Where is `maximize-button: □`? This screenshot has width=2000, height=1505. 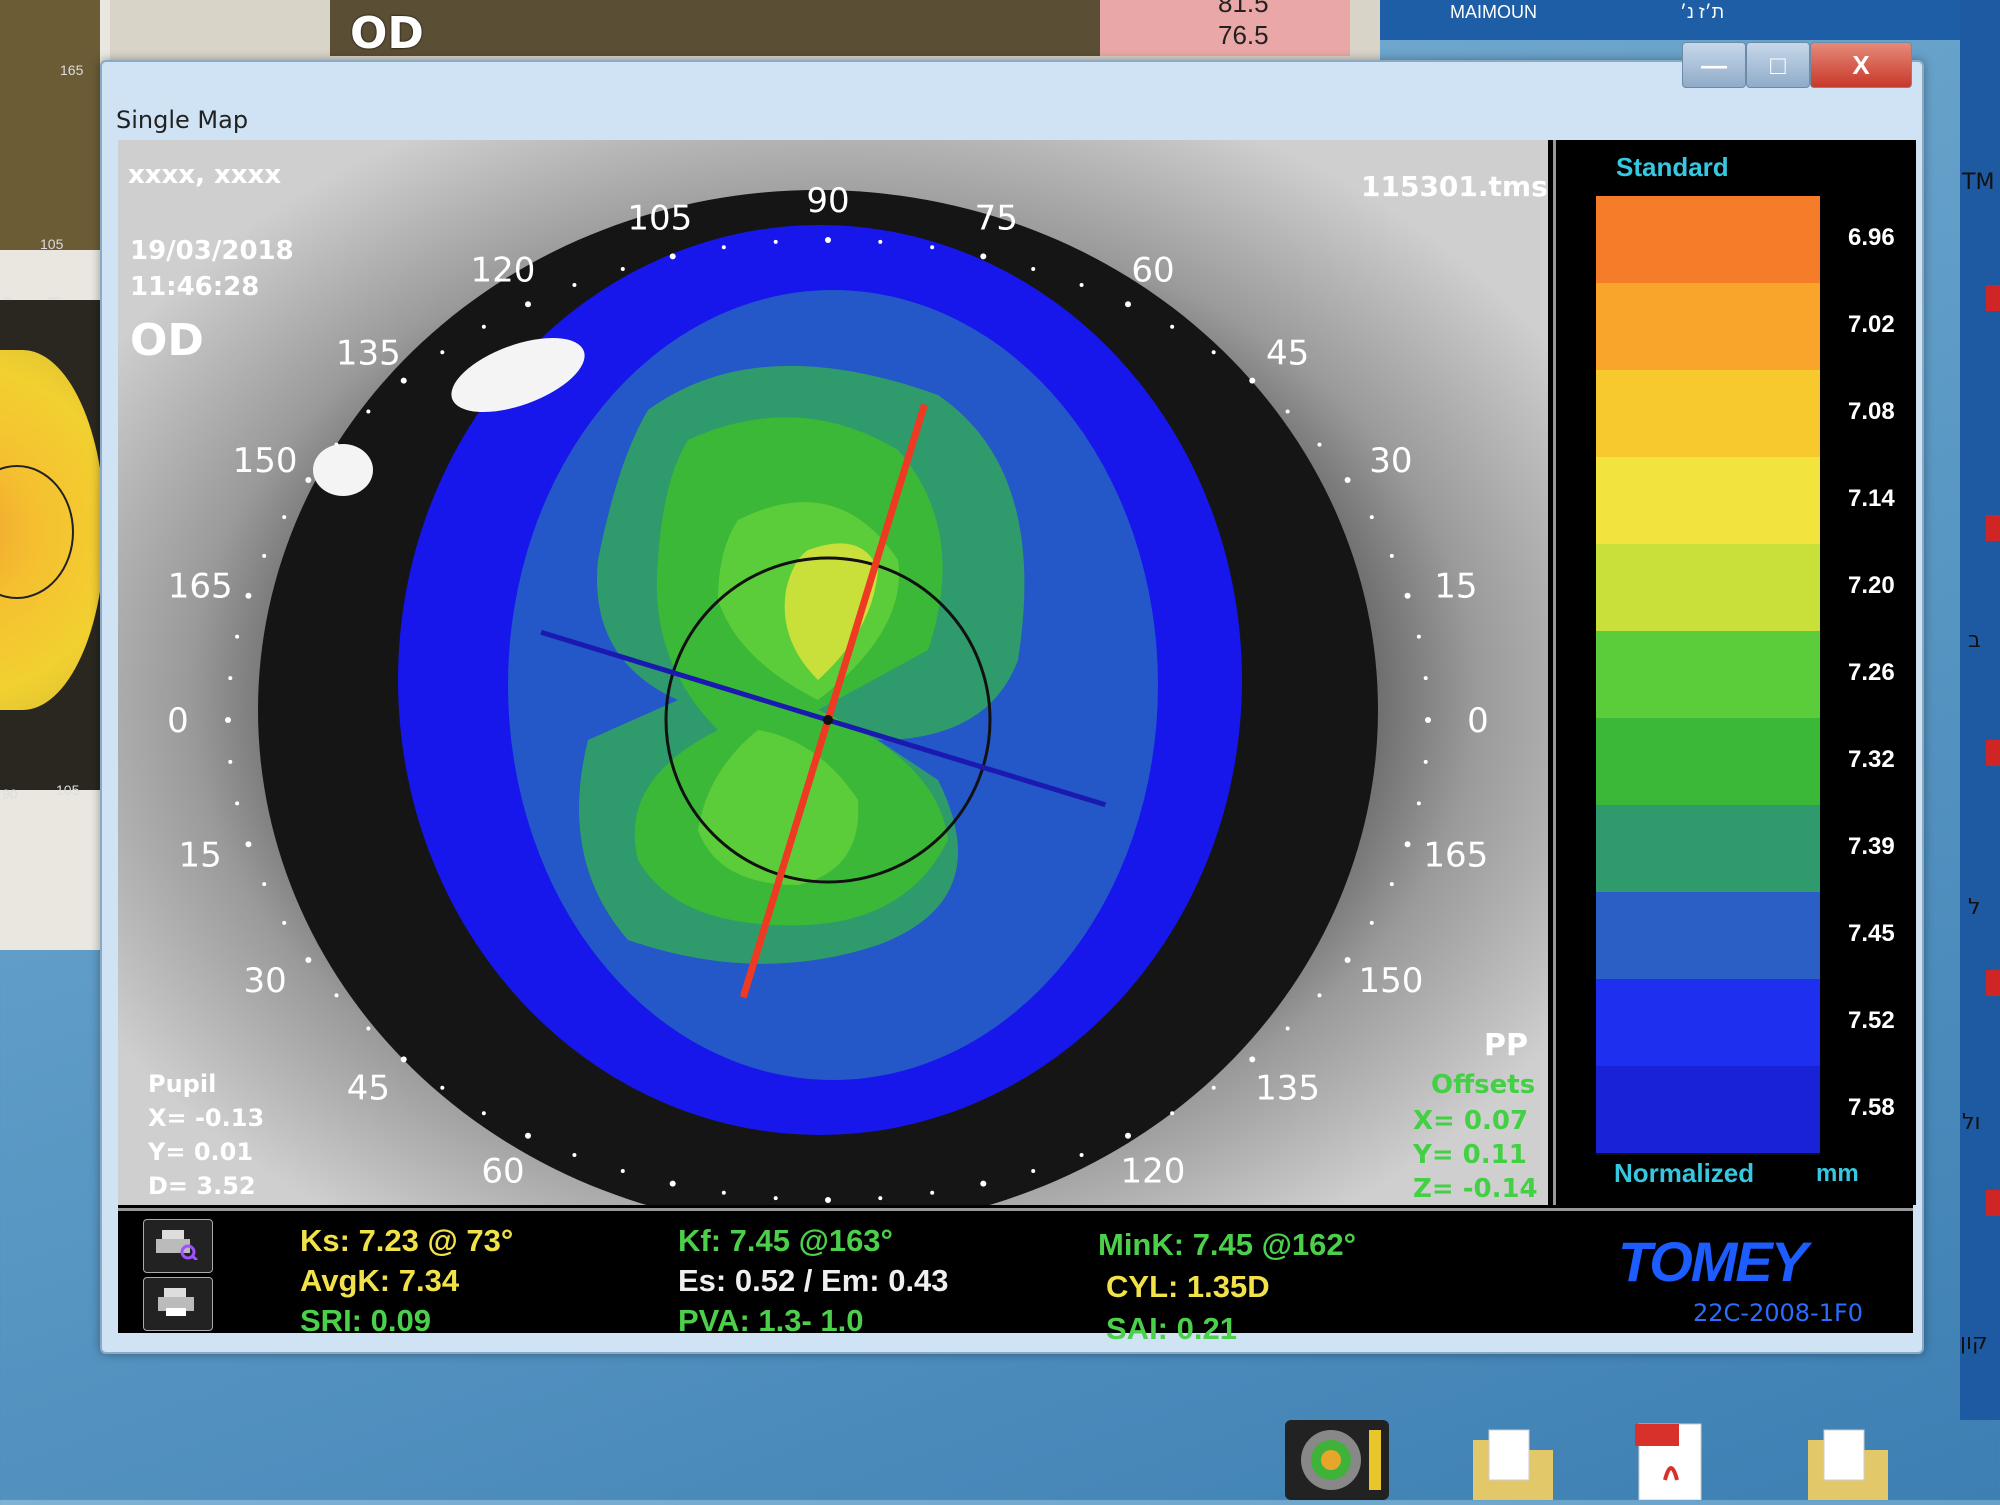 maximize-button: □ is located at coordinates (1778, 65).